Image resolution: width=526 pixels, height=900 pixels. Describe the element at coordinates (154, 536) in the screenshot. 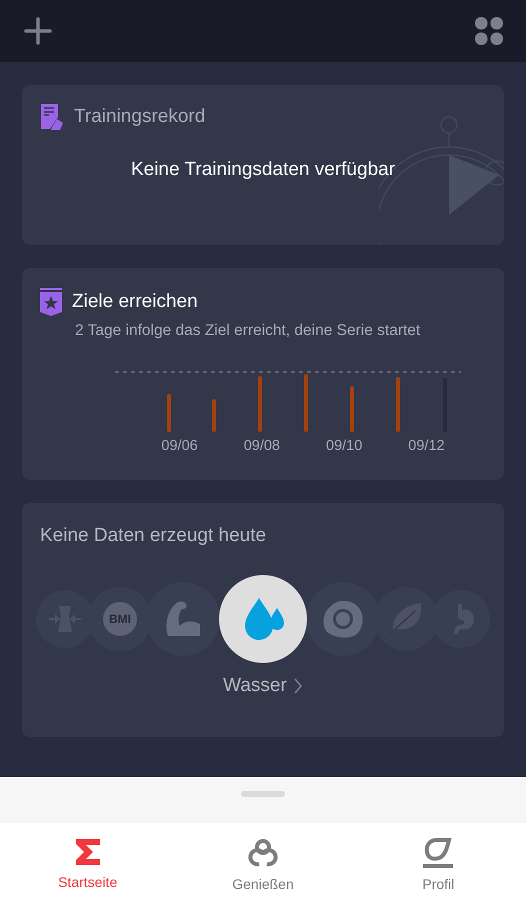

I see `card-title: Keine Daten erzeugt heute` at that location.